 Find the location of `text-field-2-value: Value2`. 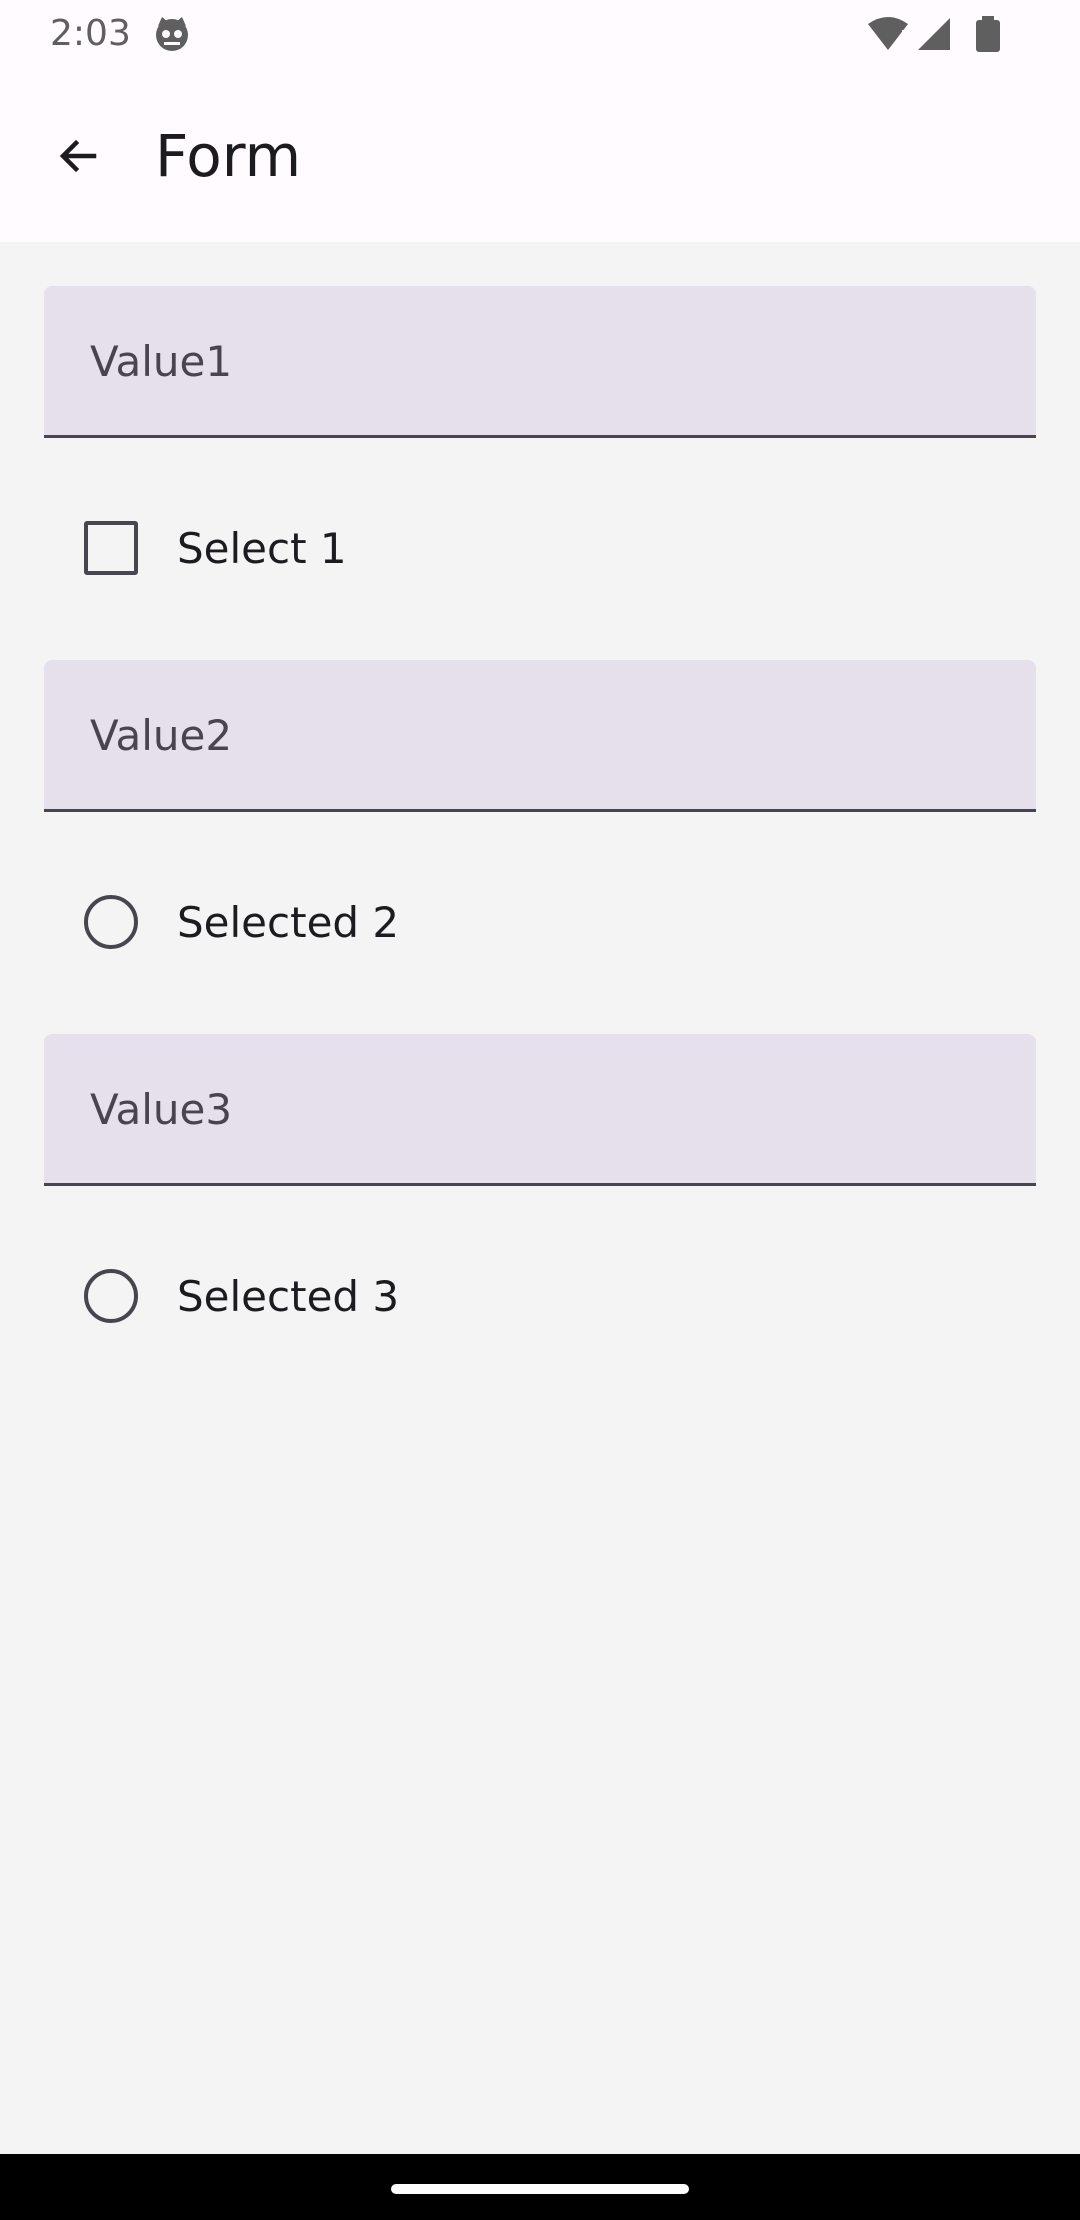

text-field-2-value: Value2 is located at coordinates (161, 735).